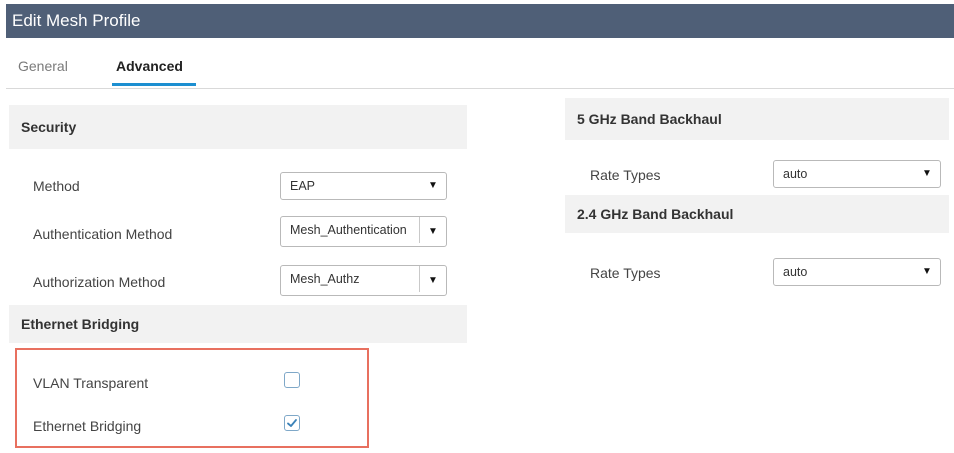 This screenshot has height=453, width=954. What do you see at coordinates (795, 272) in the screenshot?
I see `rate-types-24ghz-value: auto` at bounding box center [795, 272].